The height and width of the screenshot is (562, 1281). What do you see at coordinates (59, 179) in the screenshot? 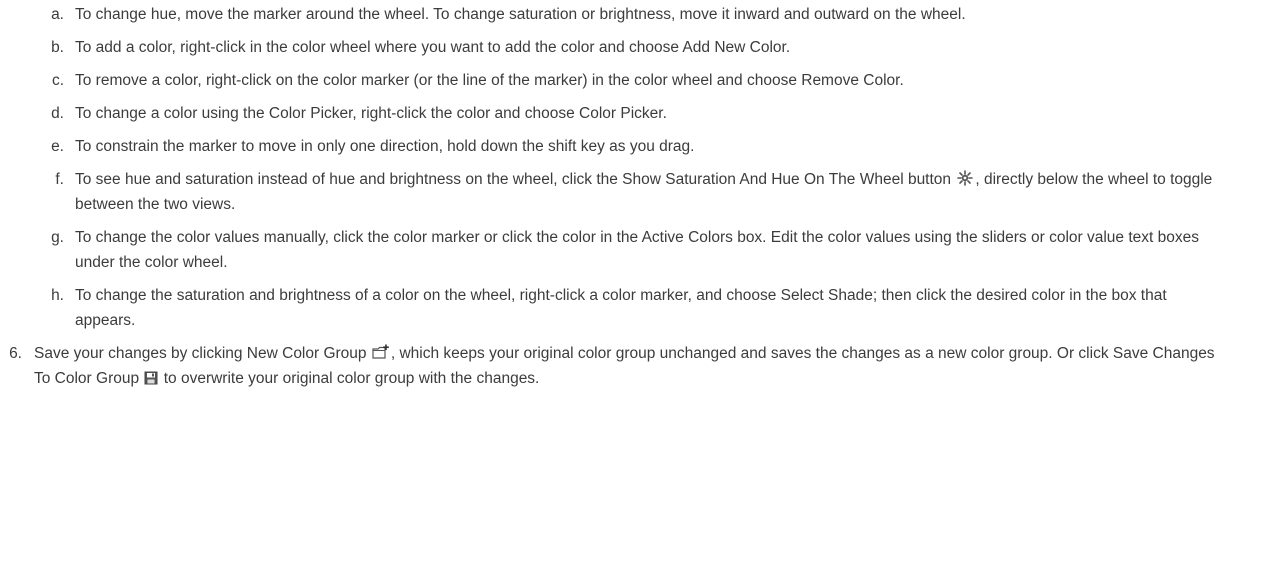
I see `list-marker: f.` at bounding box center [59, 179].